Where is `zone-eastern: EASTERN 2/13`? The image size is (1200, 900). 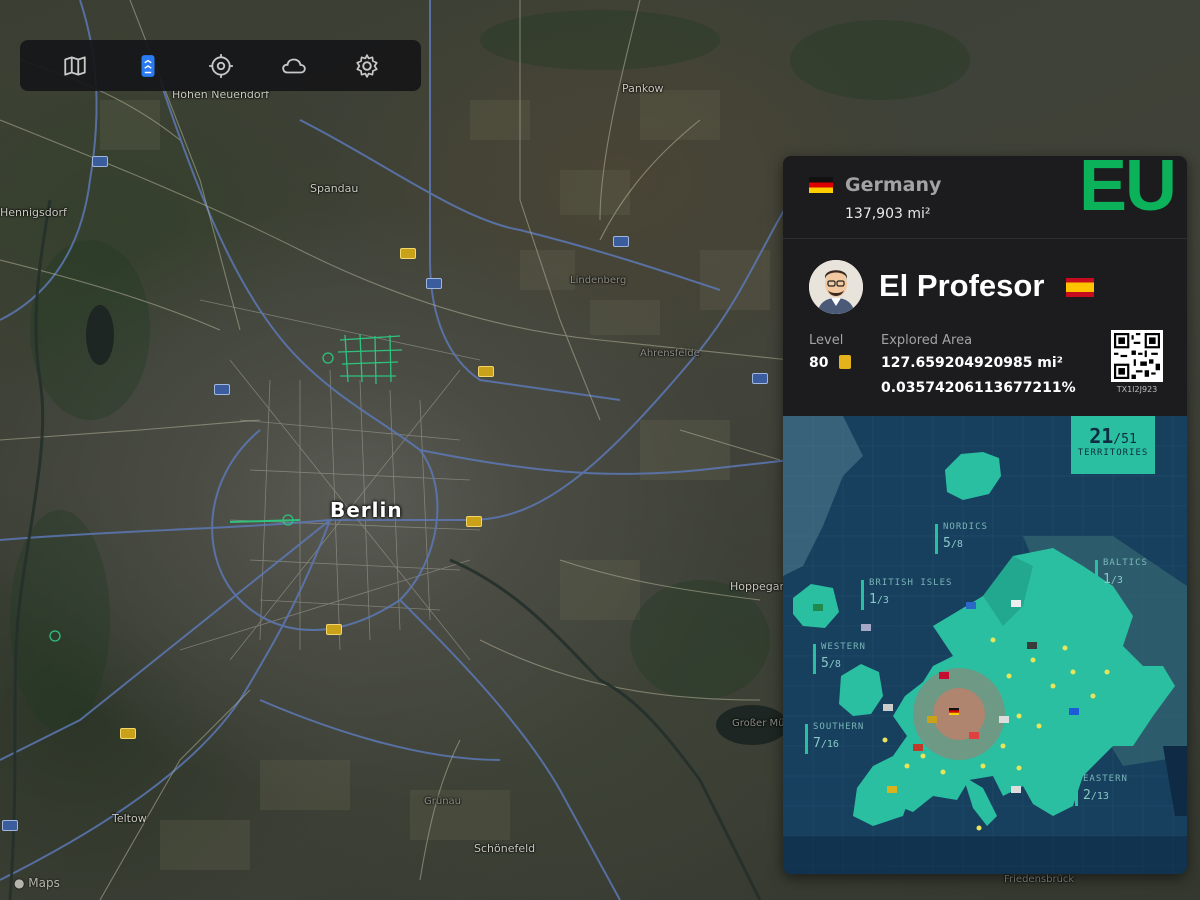 zone-eastern: EASTERN 2/13 is located at coordinates (1101, 790).